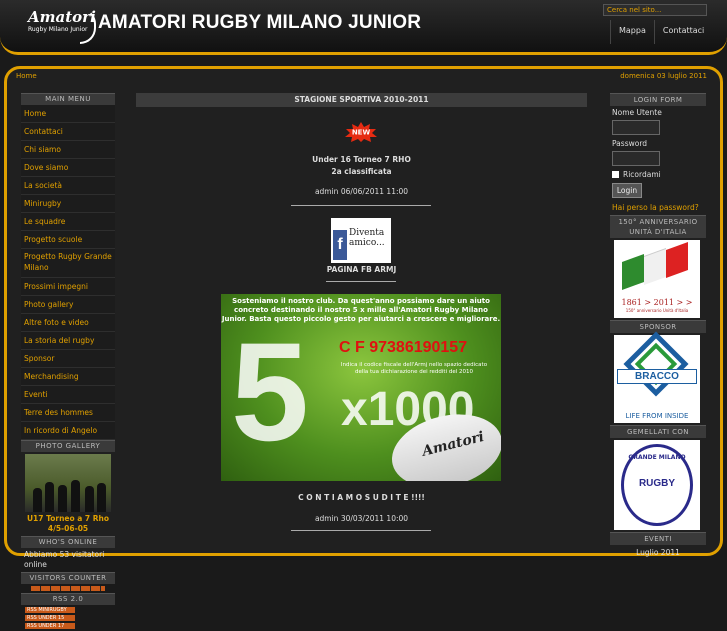  What do you see at coordinates (657, 416) in the screenshot?
I see `sponsor-tagline: LIFE FROM INSIDE` at bounding box center [657, 416].